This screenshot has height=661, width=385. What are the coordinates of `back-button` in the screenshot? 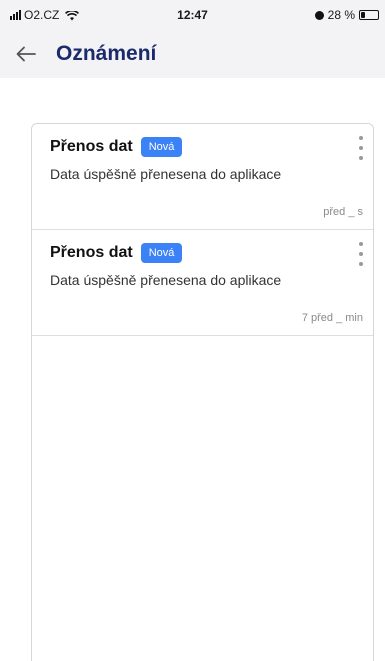 It's located at (26, 54).